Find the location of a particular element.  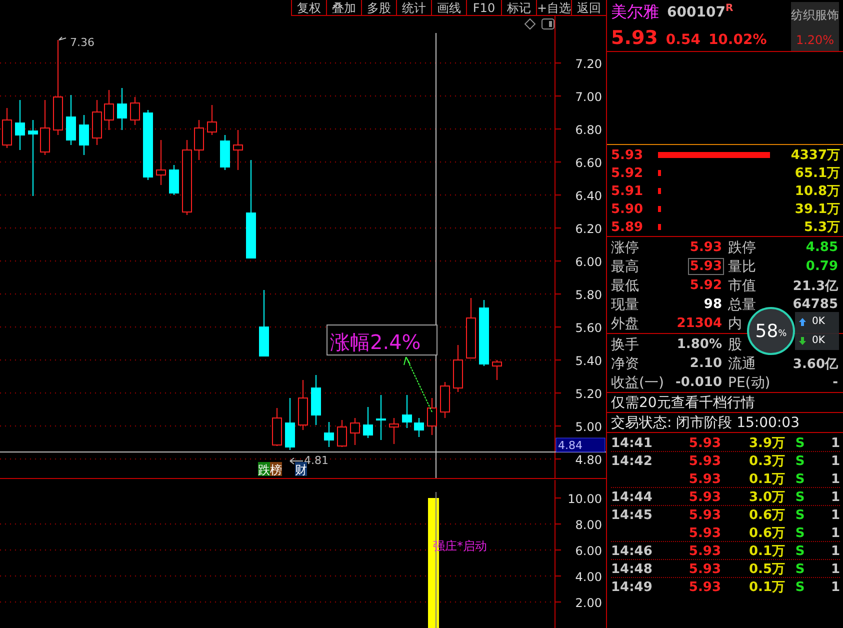

toolbar-button: 画线 is located at coordinates (448, 8).